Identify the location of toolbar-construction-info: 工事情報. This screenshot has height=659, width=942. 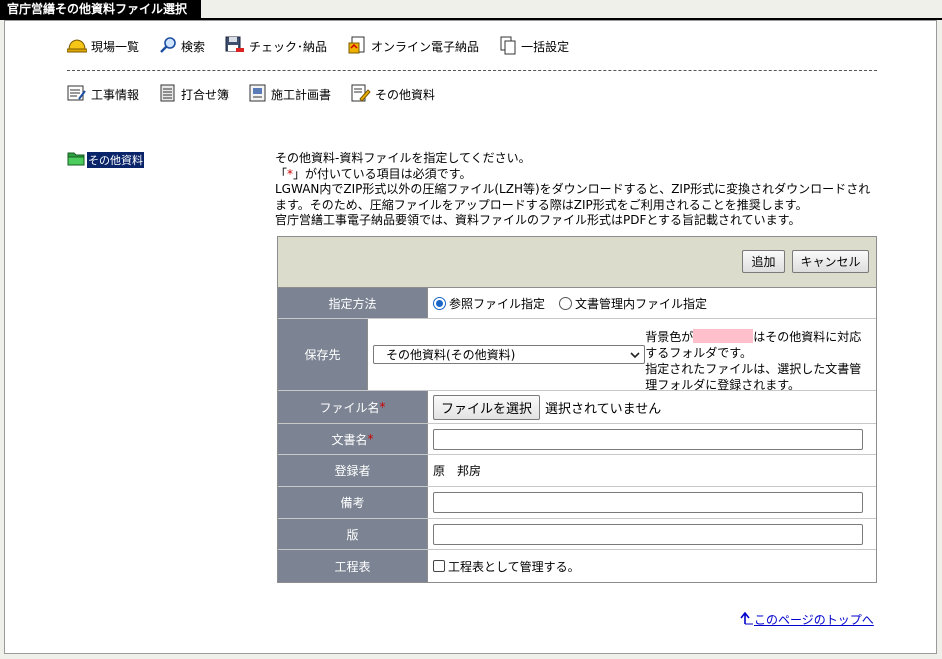
(103, 94).